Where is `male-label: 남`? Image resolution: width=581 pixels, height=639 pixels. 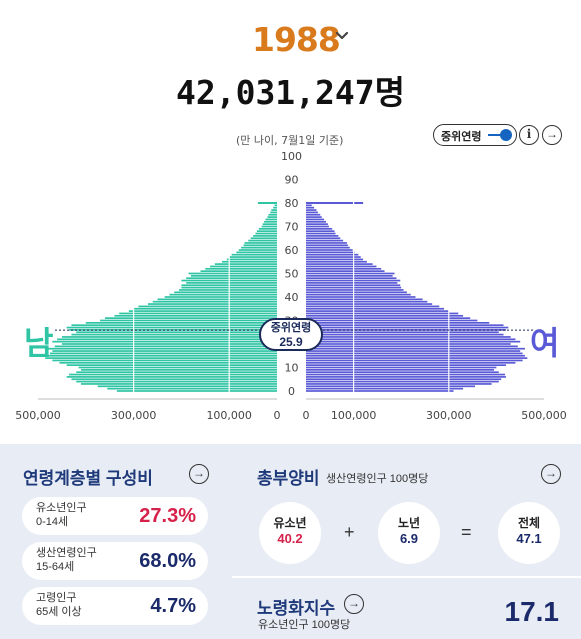 male-label: 남 is located at coordinates (39, 343).